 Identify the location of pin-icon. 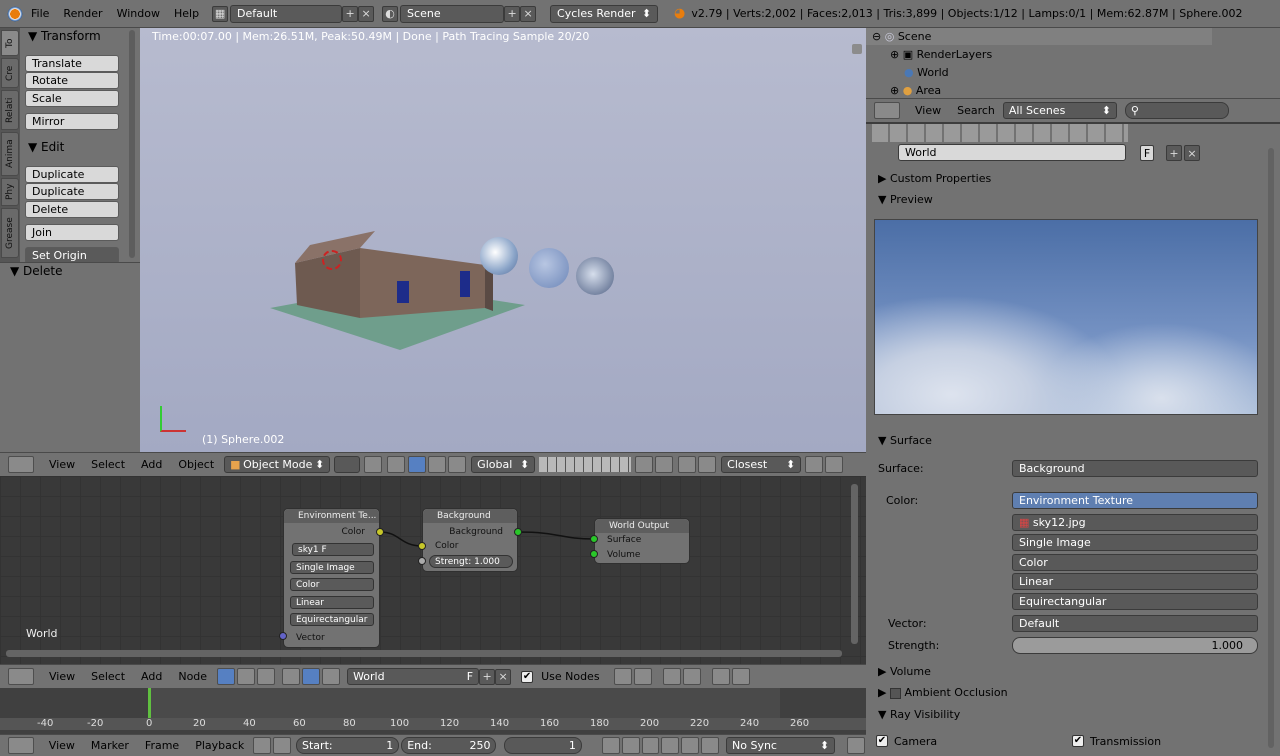
(642, 676).